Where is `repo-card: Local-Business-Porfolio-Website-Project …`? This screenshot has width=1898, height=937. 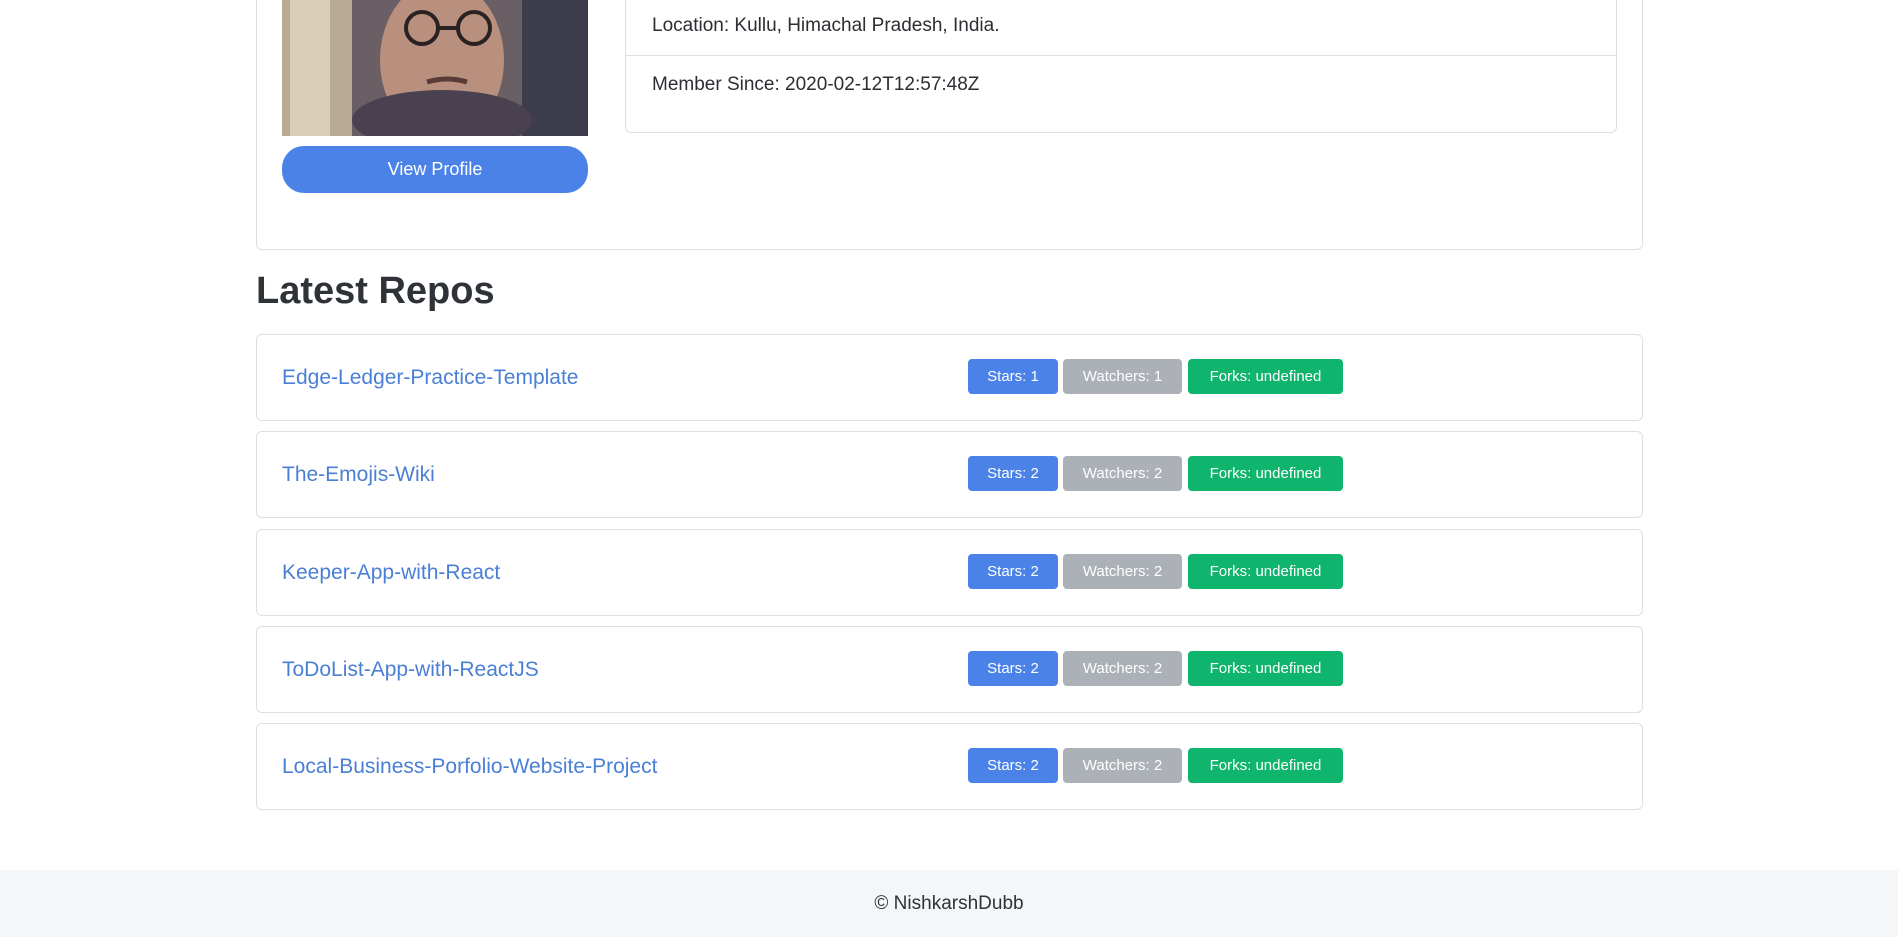
repo-card: Local-Business-Porfolio-Website-Project … is located at coordinates (949, 766).